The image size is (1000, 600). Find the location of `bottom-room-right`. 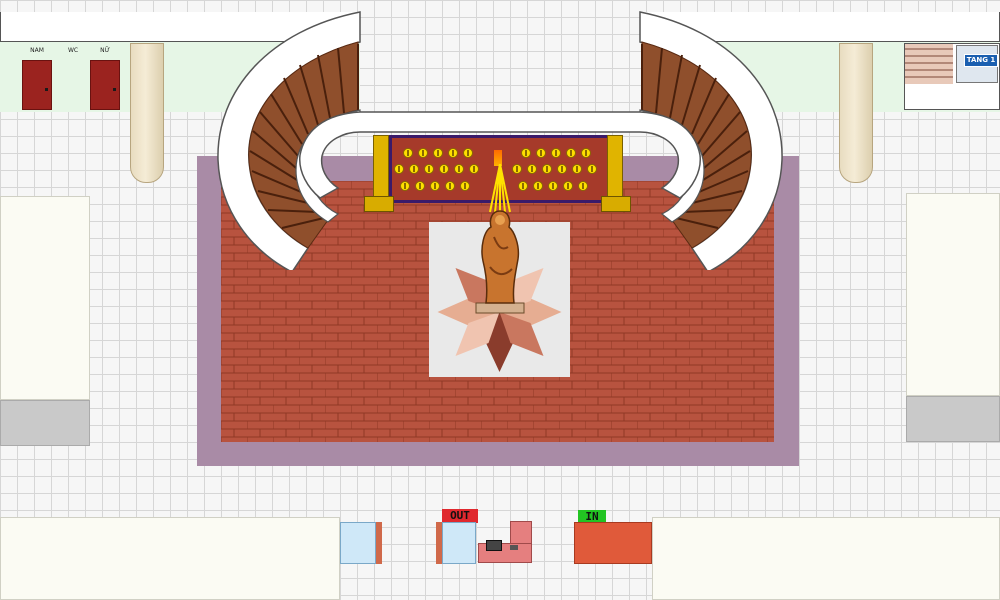

bottom-room-right is located at coordinates (826, 558).